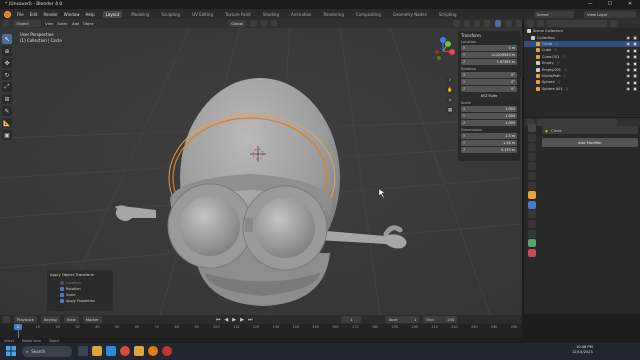 The image size is (640, 360). I want to click on object-data-tab-icon, so click(532, 243).